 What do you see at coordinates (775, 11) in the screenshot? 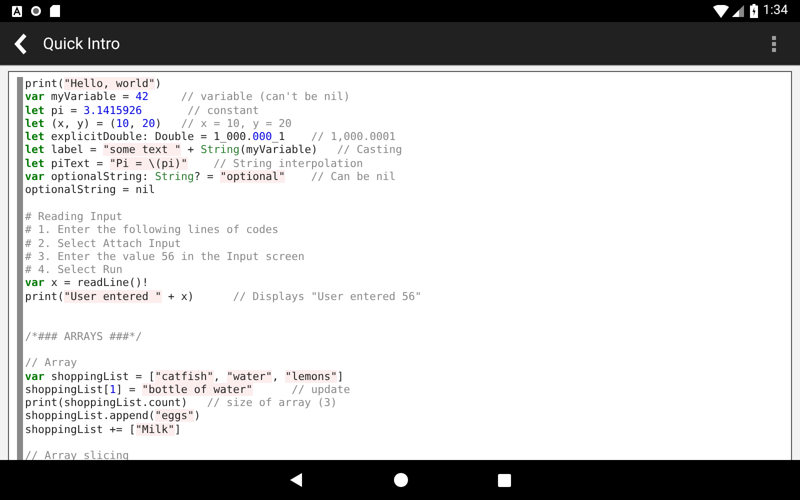
I see `clock: 1:34` at bounding box center [775, 11].